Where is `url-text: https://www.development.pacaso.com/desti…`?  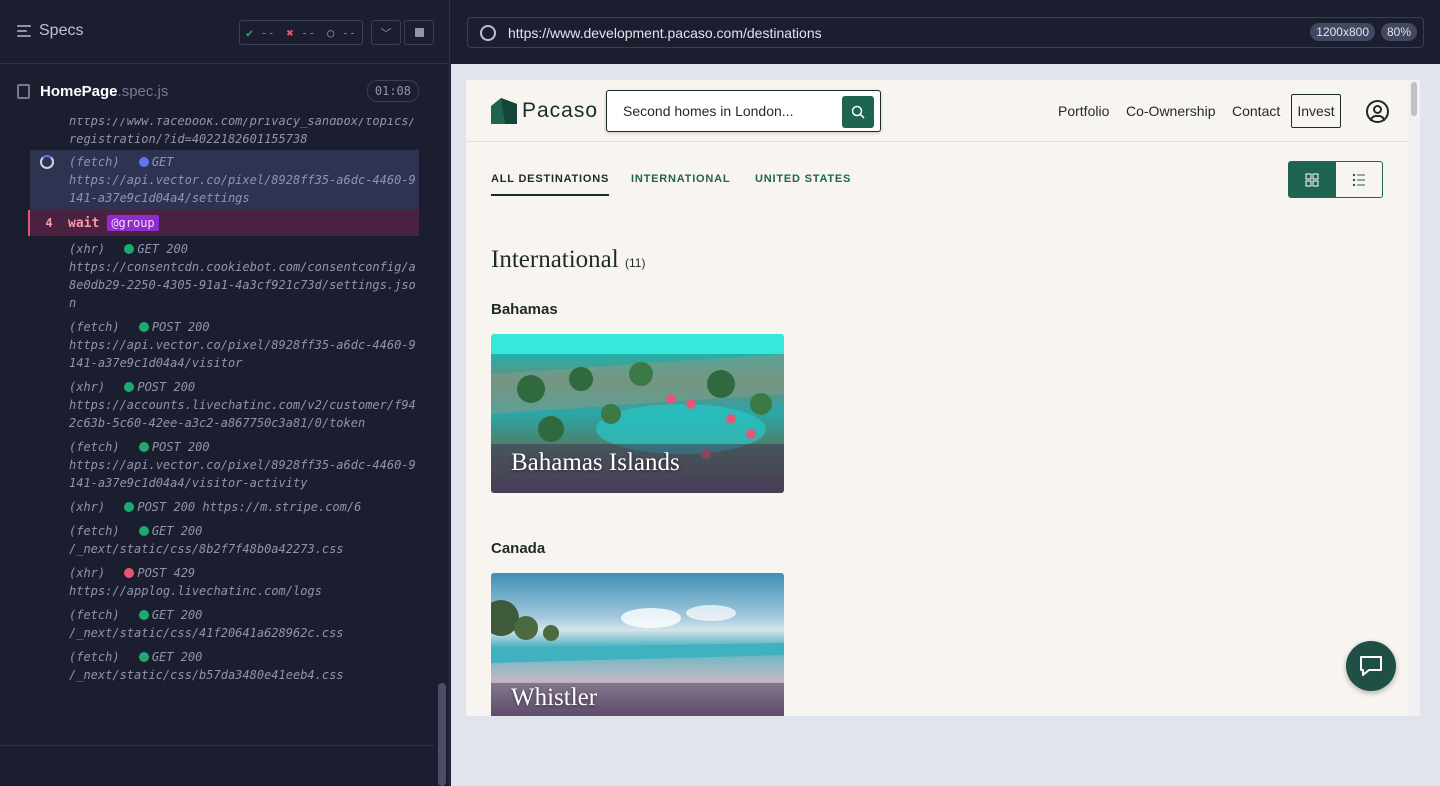
url-text: https://www.development.pacaso.com/desti… is located at coordinates (665, 32).